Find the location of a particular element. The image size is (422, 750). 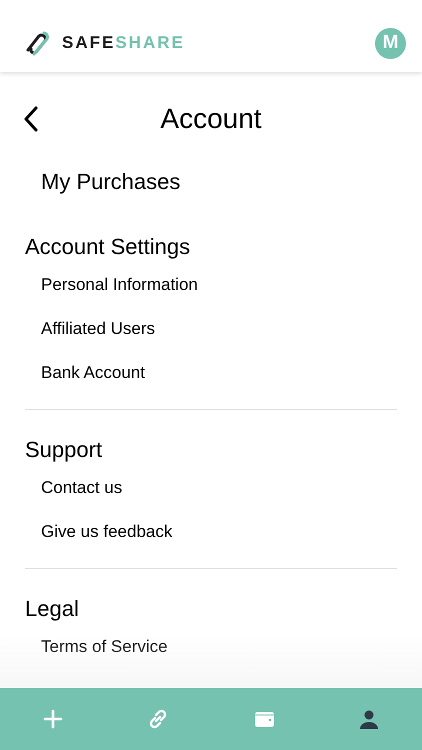

logo-wordmark: SAFESHARE is located at coordinates (123, 43).